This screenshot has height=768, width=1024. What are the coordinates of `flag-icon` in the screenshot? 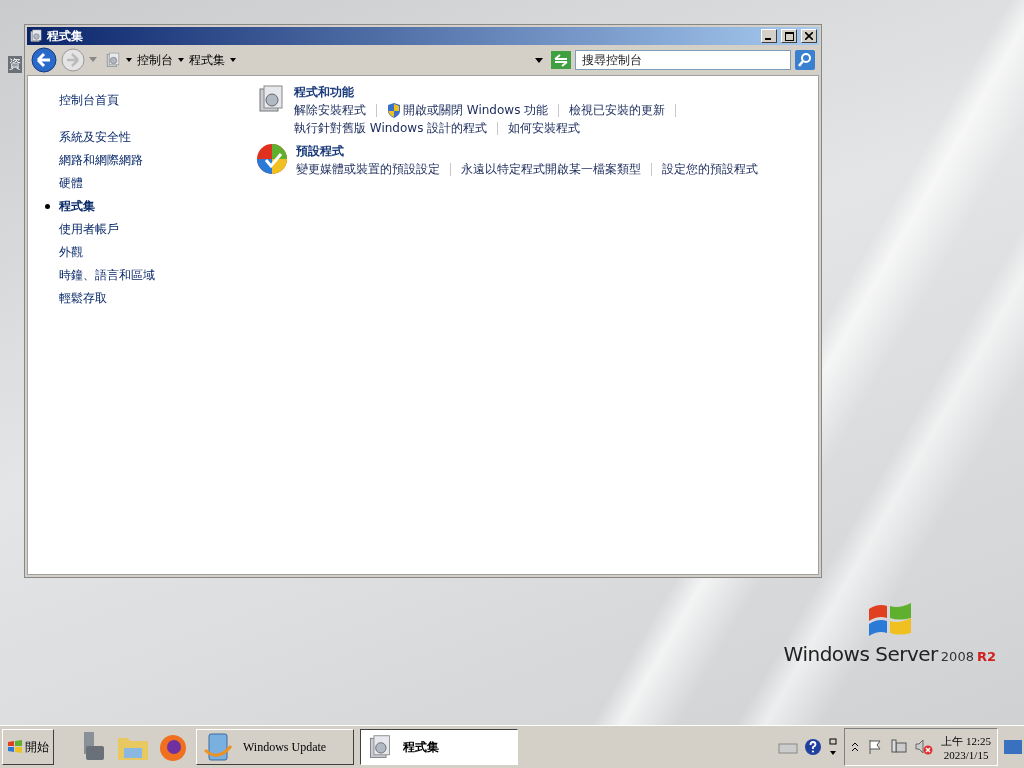 It's located at (875, 747).